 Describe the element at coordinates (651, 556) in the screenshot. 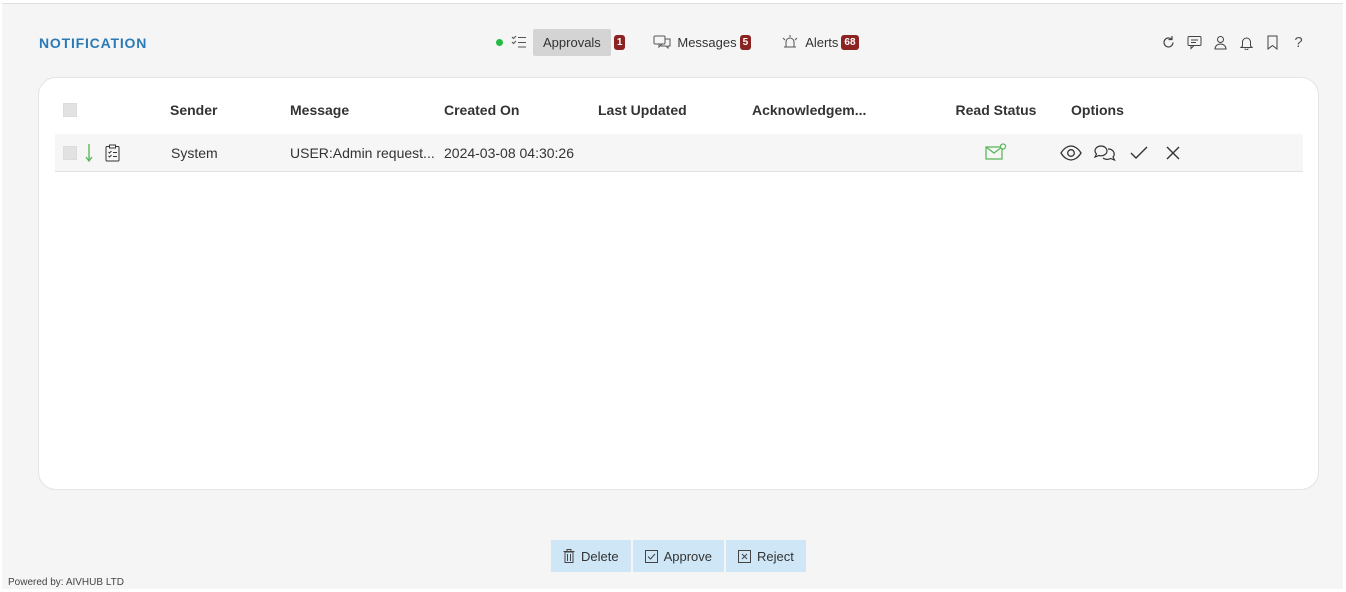

I see `checkbox-checked-icon` at that location.